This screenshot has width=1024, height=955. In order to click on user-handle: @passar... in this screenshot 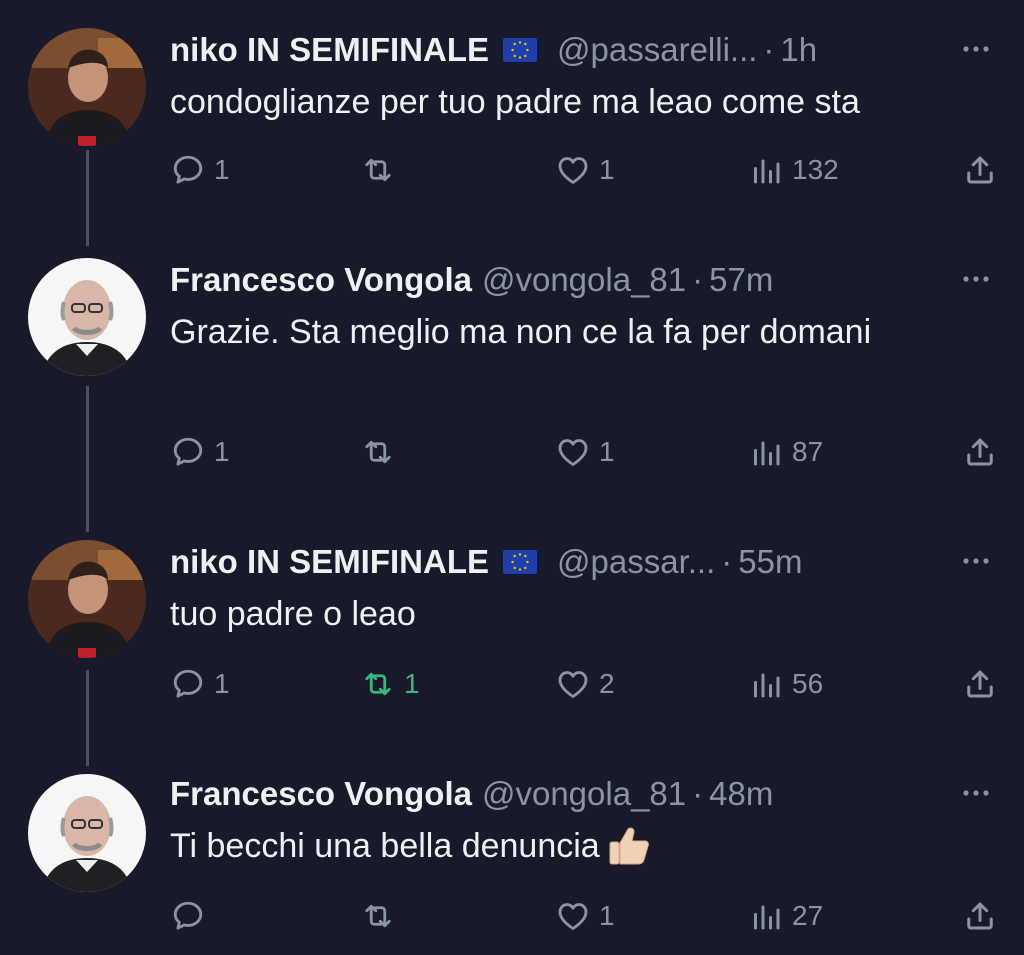, I will do `click(636, 562)`.